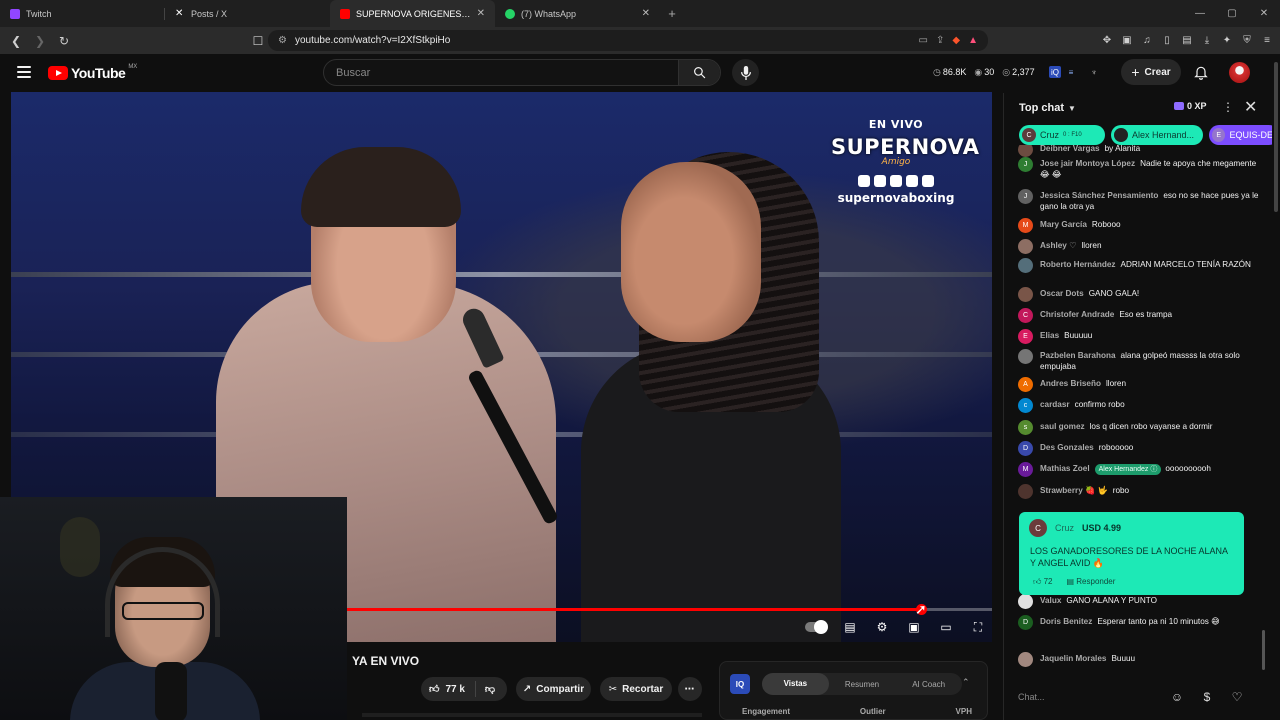  I want to click on close-tab-icon: ✕, so click(646, 13).